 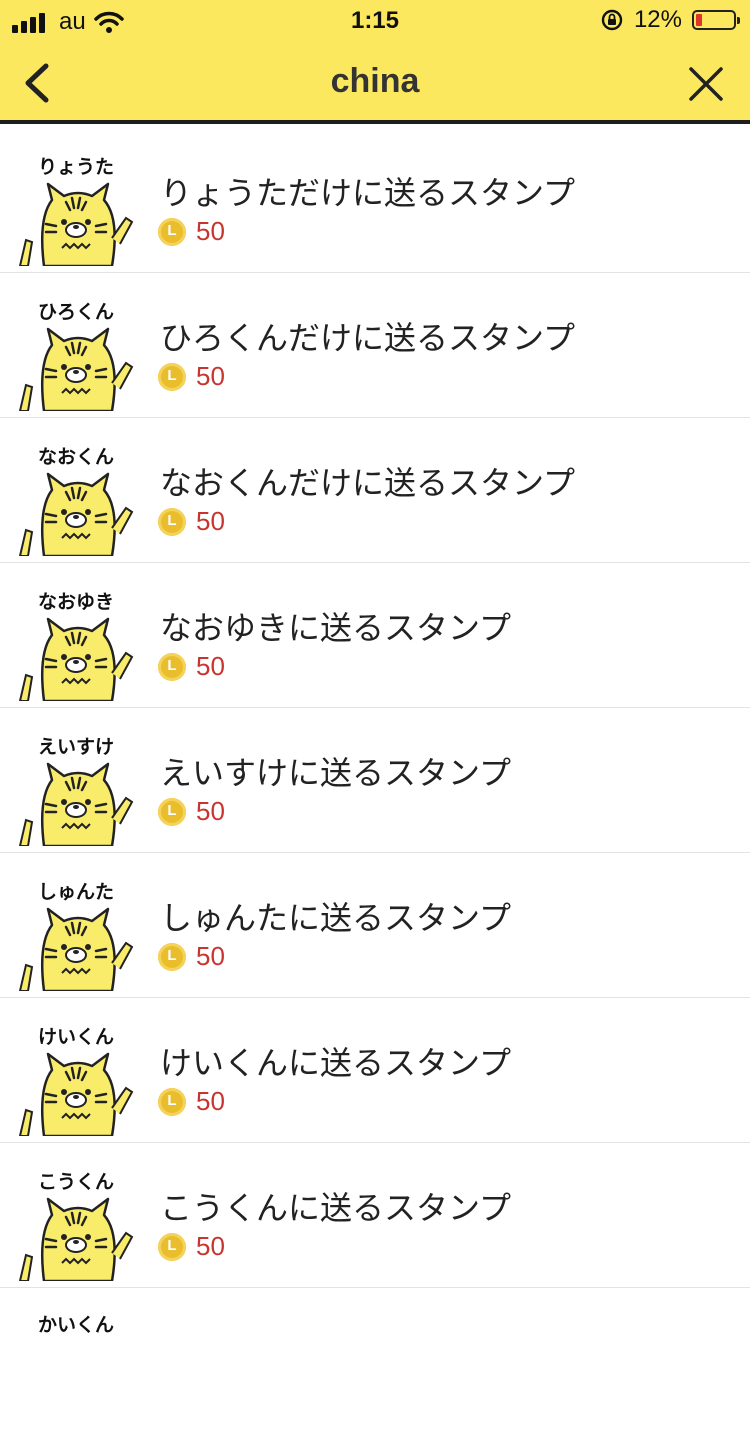 I want to click on sticker-thumbnail: ひろくん, so click(x=76, y=352).